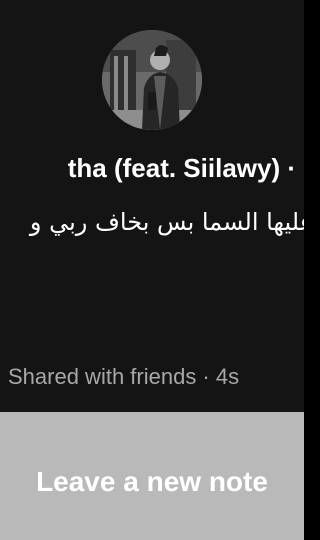  I want to click on shared-with-text: Shared with friends · 4s, so click(124, 376).